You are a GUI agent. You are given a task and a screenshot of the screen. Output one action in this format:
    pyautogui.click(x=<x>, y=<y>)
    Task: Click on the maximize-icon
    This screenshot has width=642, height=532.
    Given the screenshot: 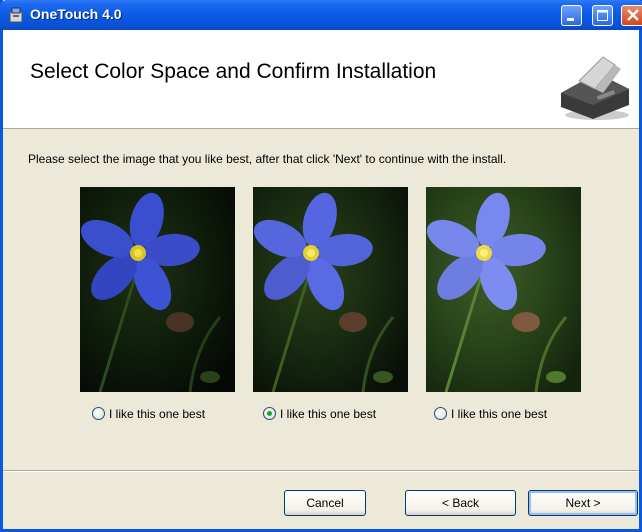 What is the action you would take?
    pyautogui.click(x=602, y=15)
    